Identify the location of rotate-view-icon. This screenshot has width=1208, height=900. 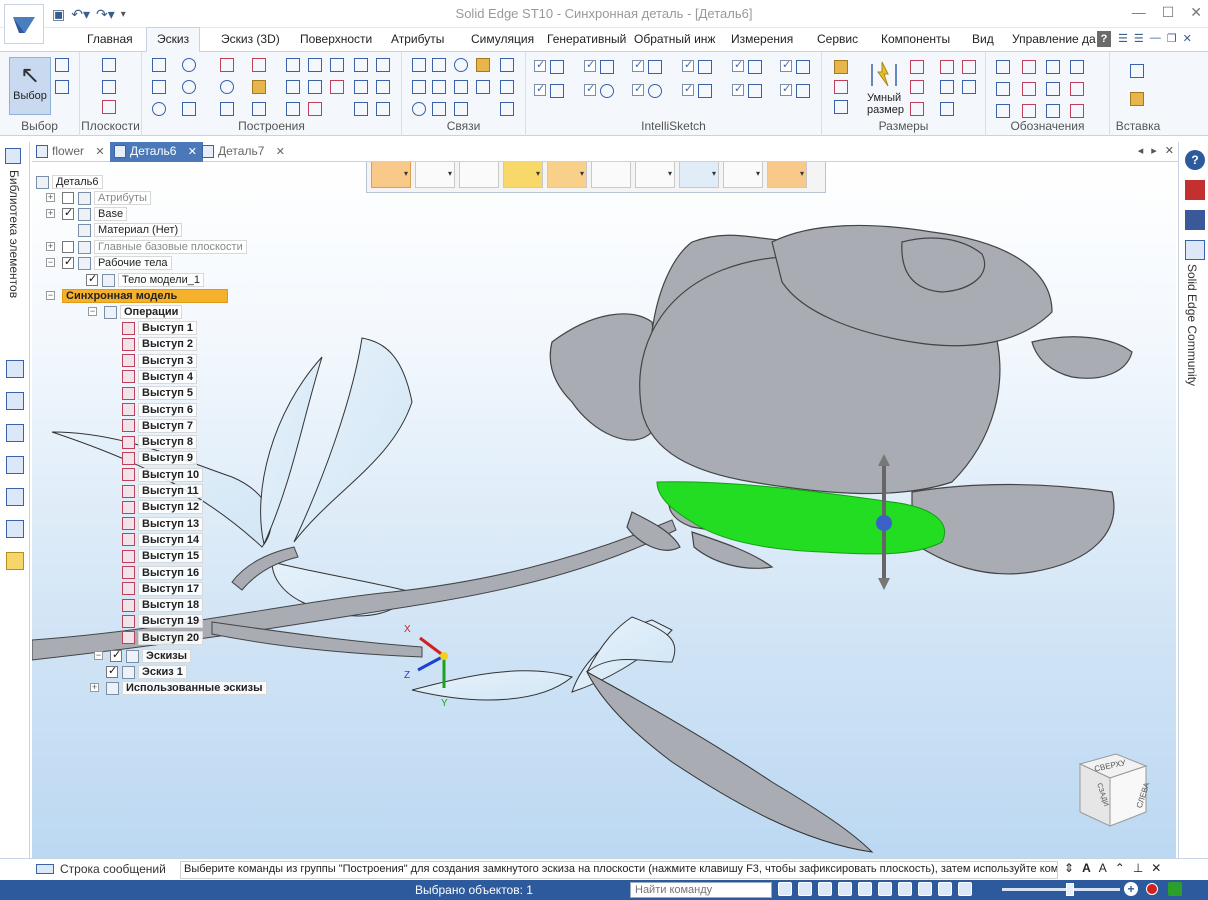
(865, 889).